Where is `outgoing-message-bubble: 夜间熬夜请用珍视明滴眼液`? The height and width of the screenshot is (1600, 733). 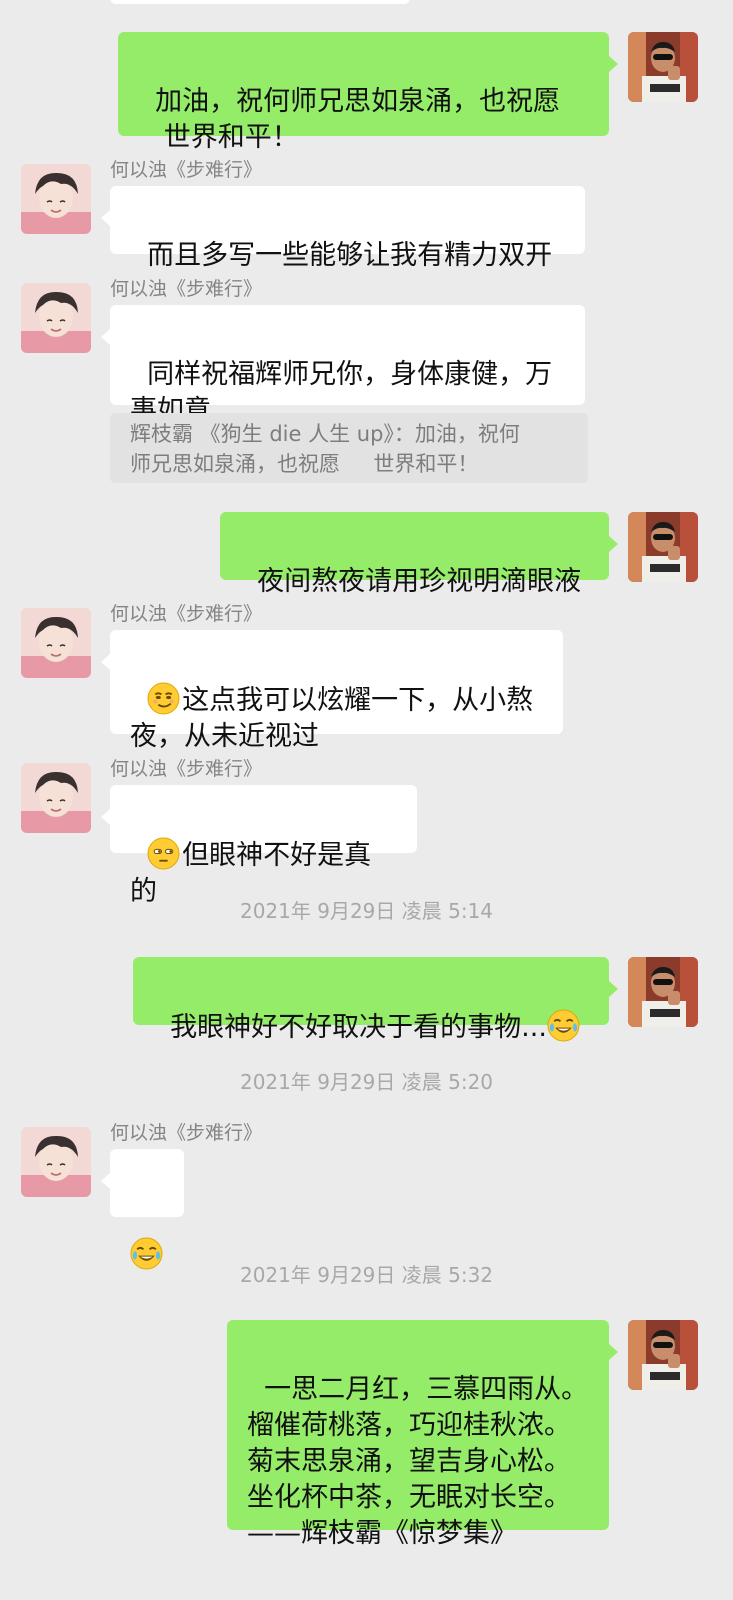
outgoing-message-bubble: 夜间熬夜请用珍视明滴眼液 is located at coordinates (419, 554).